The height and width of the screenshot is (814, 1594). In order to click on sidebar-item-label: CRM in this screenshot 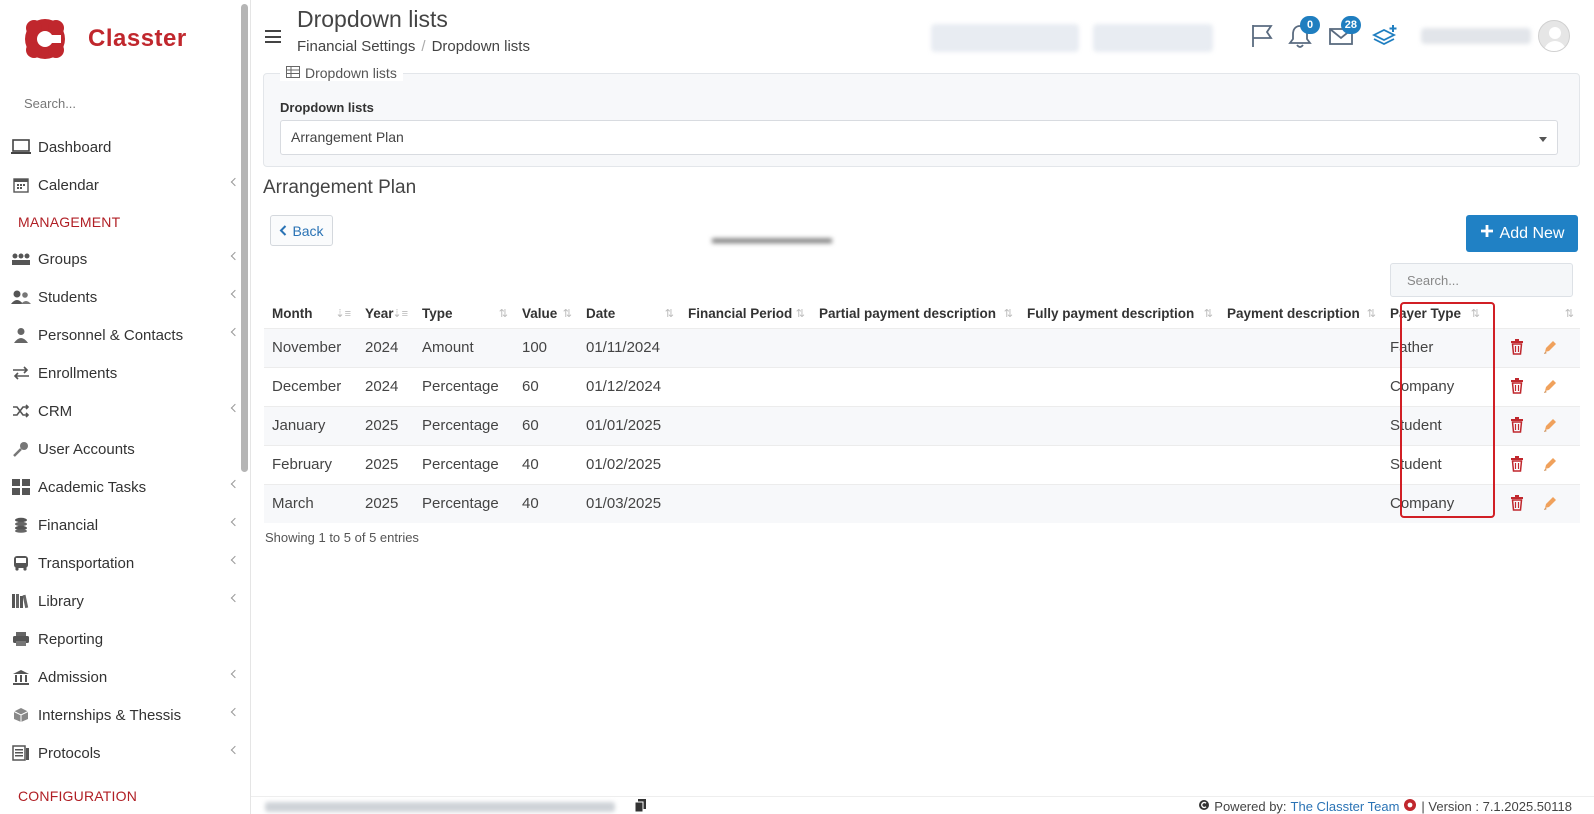, I will do `click(55, 411)`.